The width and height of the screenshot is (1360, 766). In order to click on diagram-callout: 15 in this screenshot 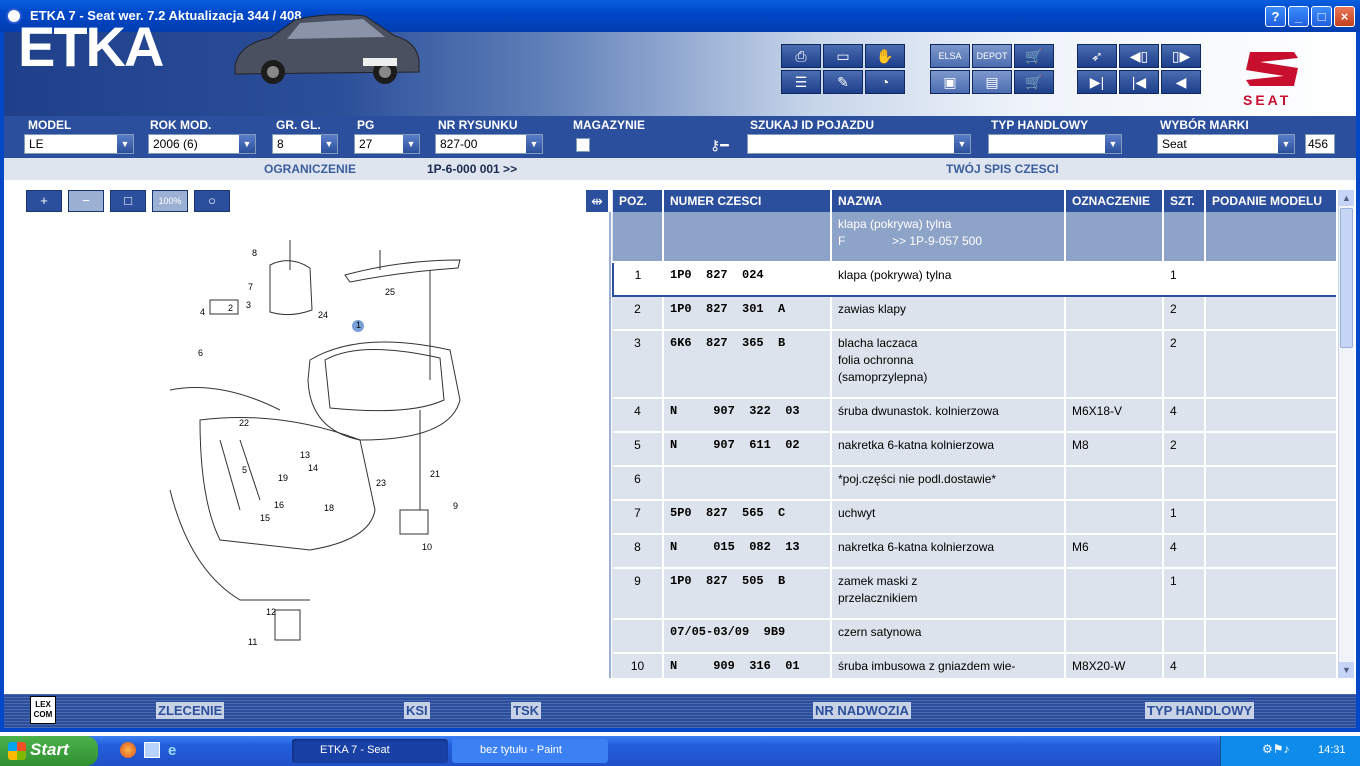, I will do `click(265, 518)`.